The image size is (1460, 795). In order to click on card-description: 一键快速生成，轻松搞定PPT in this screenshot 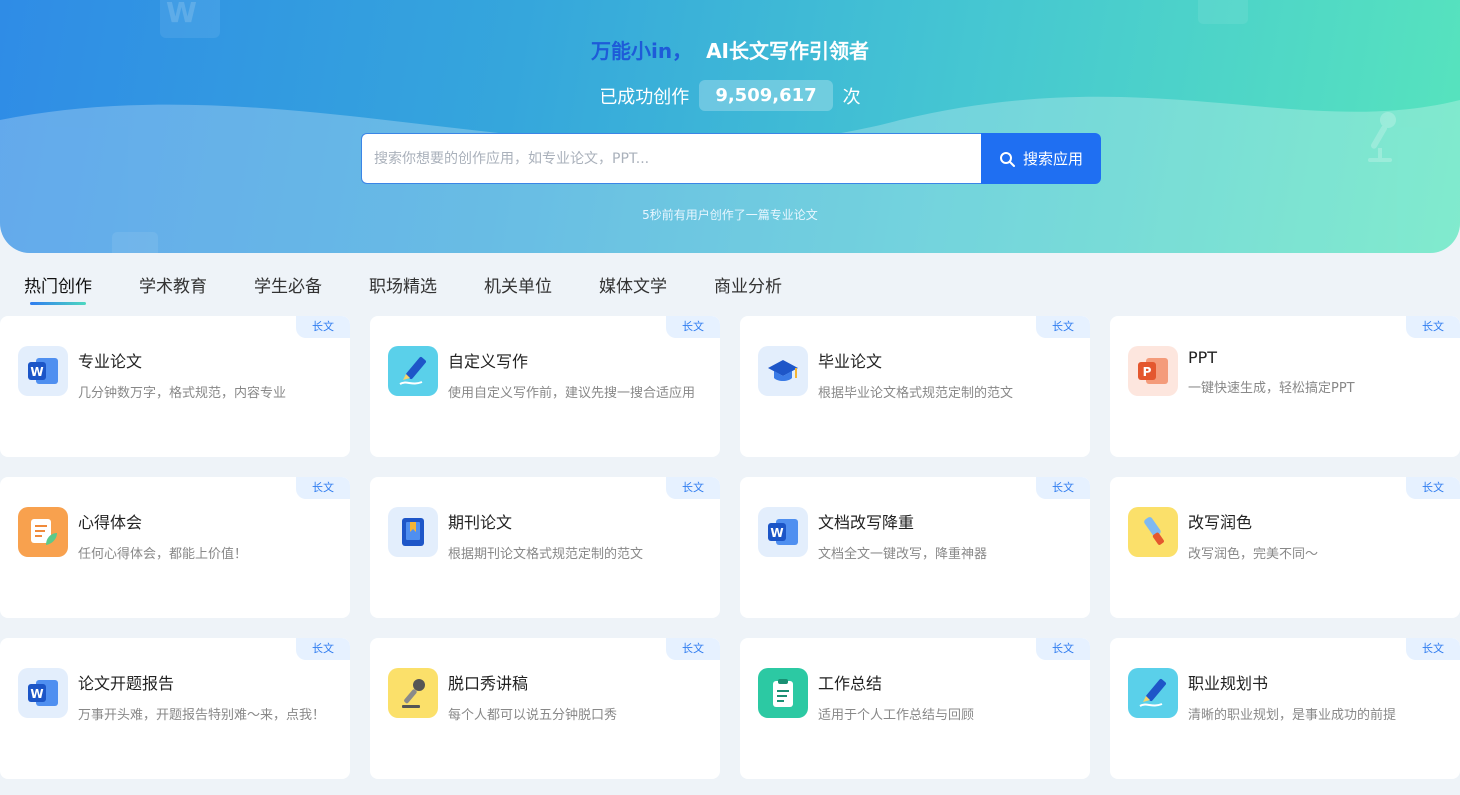, I will do `click(1271, 388)`.